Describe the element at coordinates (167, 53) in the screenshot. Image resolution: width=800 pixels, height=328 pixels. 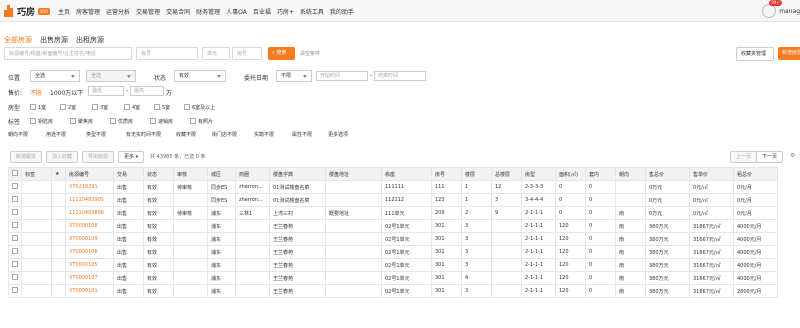
I see `building-input: 栋号` at that location.